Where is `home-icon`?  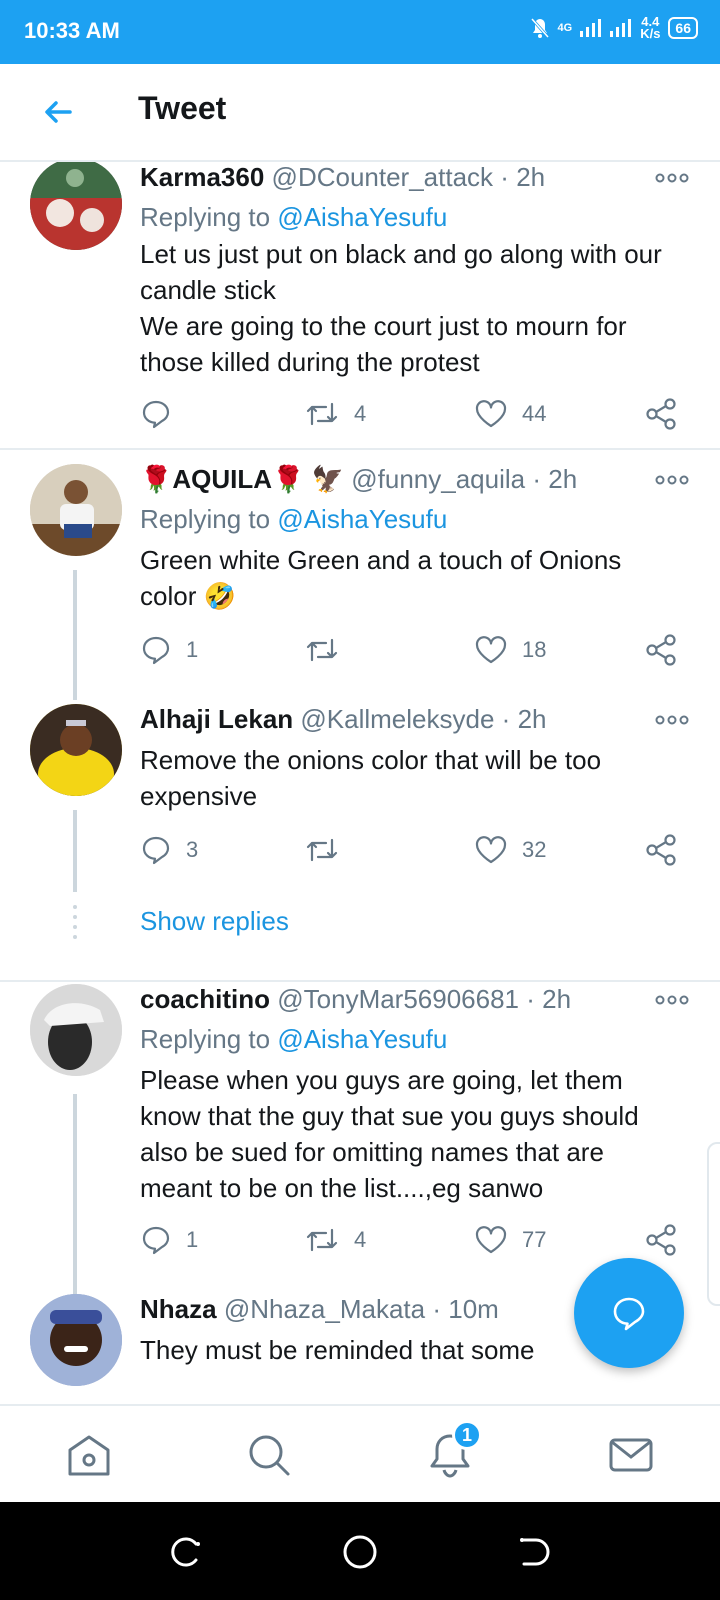
home-icon is located at coordinates (89, 1455).